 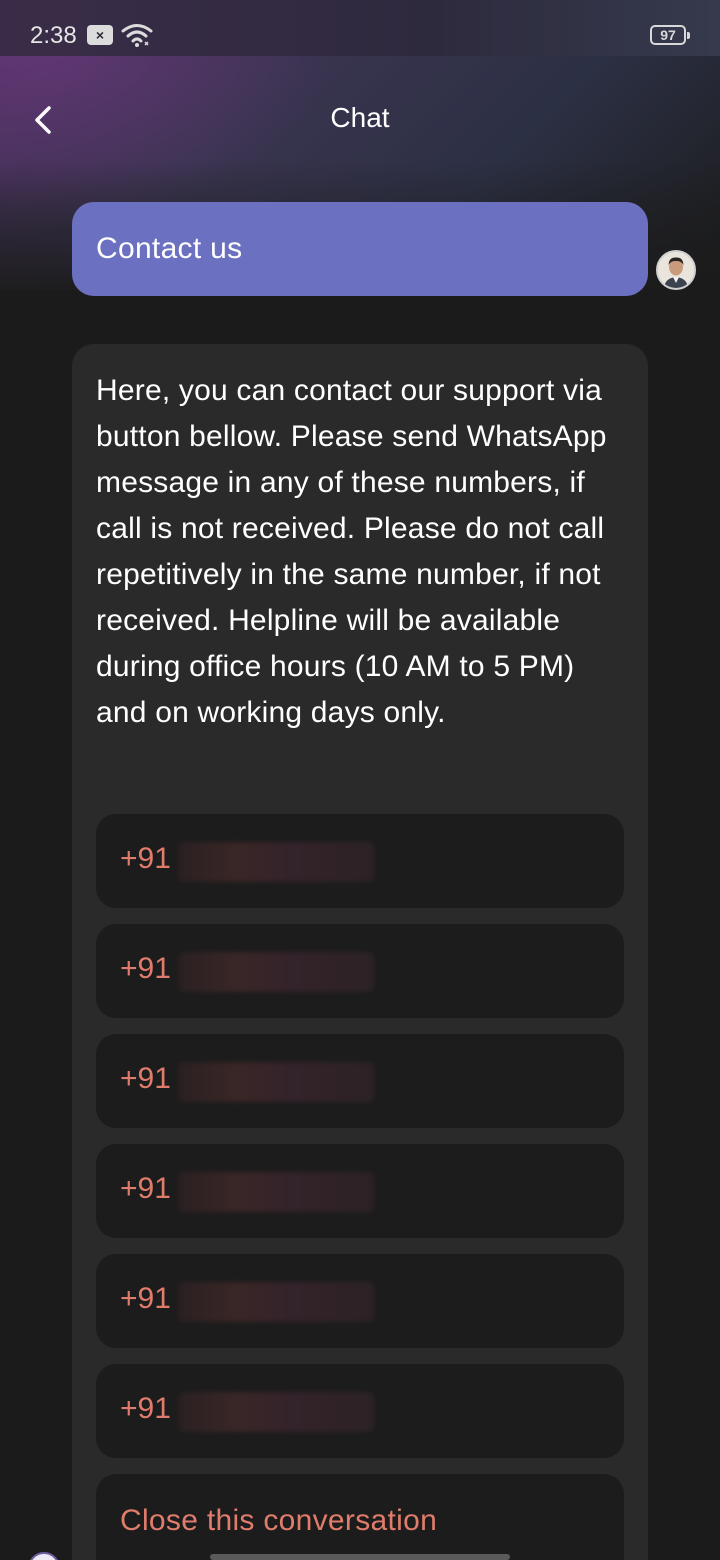 I want to click on phone-option-4: +91, so click(x=360, y=1191).